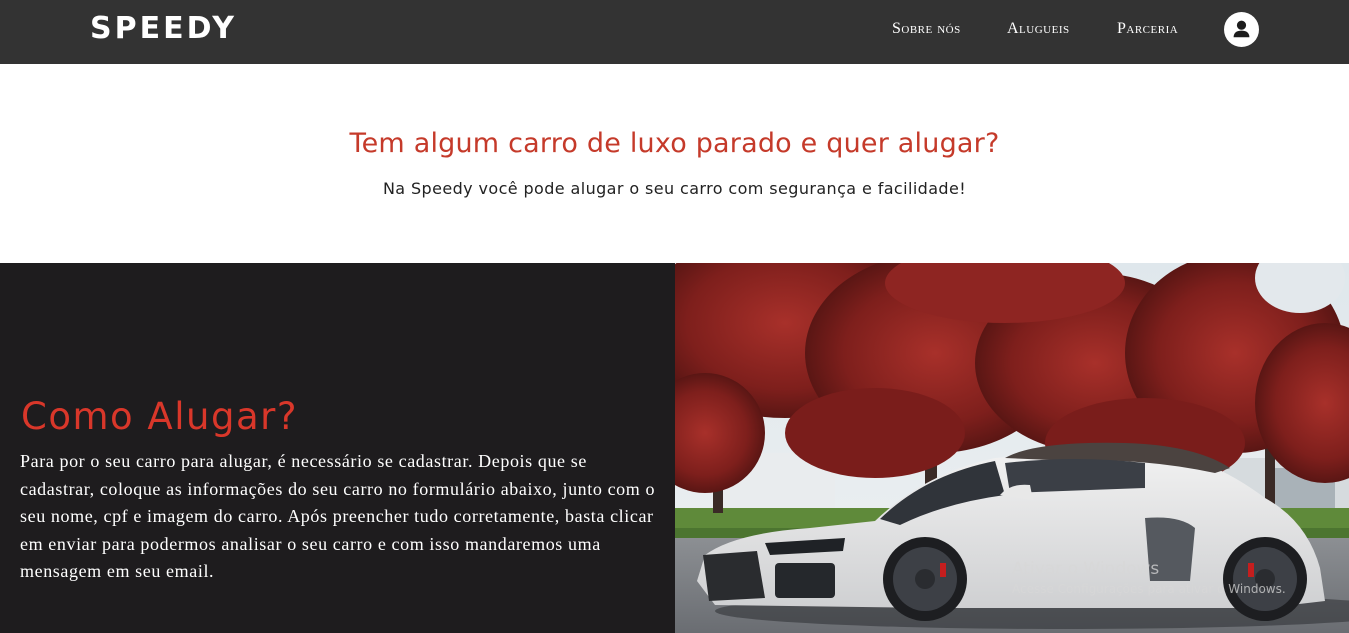 This screenshot has height=633, width=1349. I want to click on brand-logo: SPEEDY, so click(163, 29).